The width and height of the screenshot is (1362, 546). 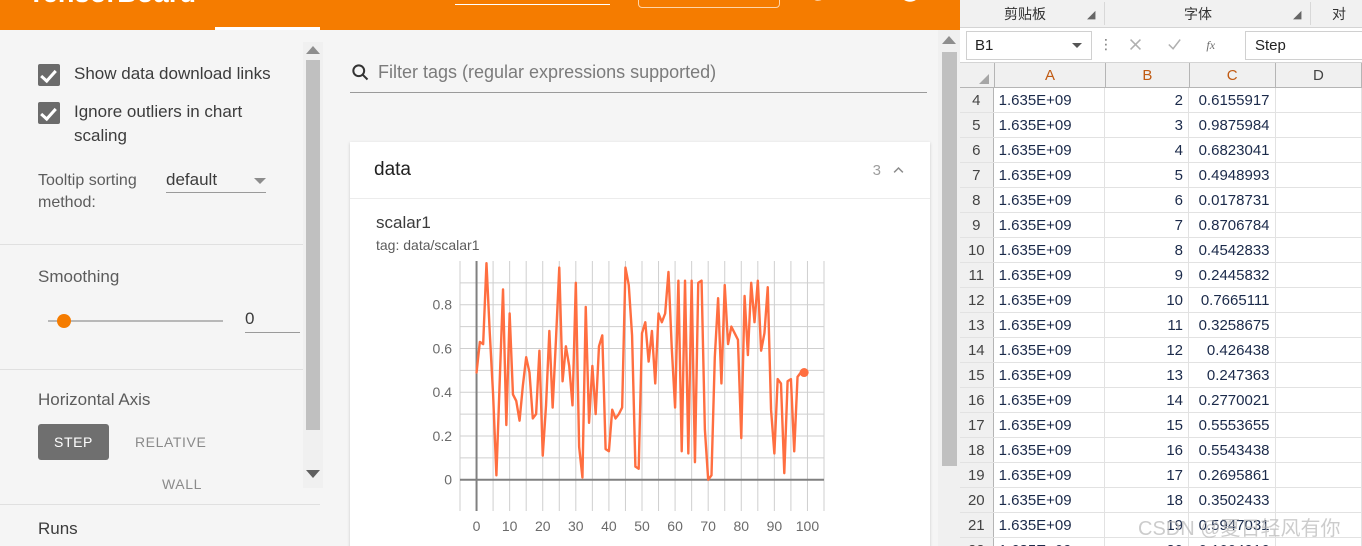 I want to click on table-row: 20 1.635E+09 18 0.3502433, so click(x=1161, y=500).